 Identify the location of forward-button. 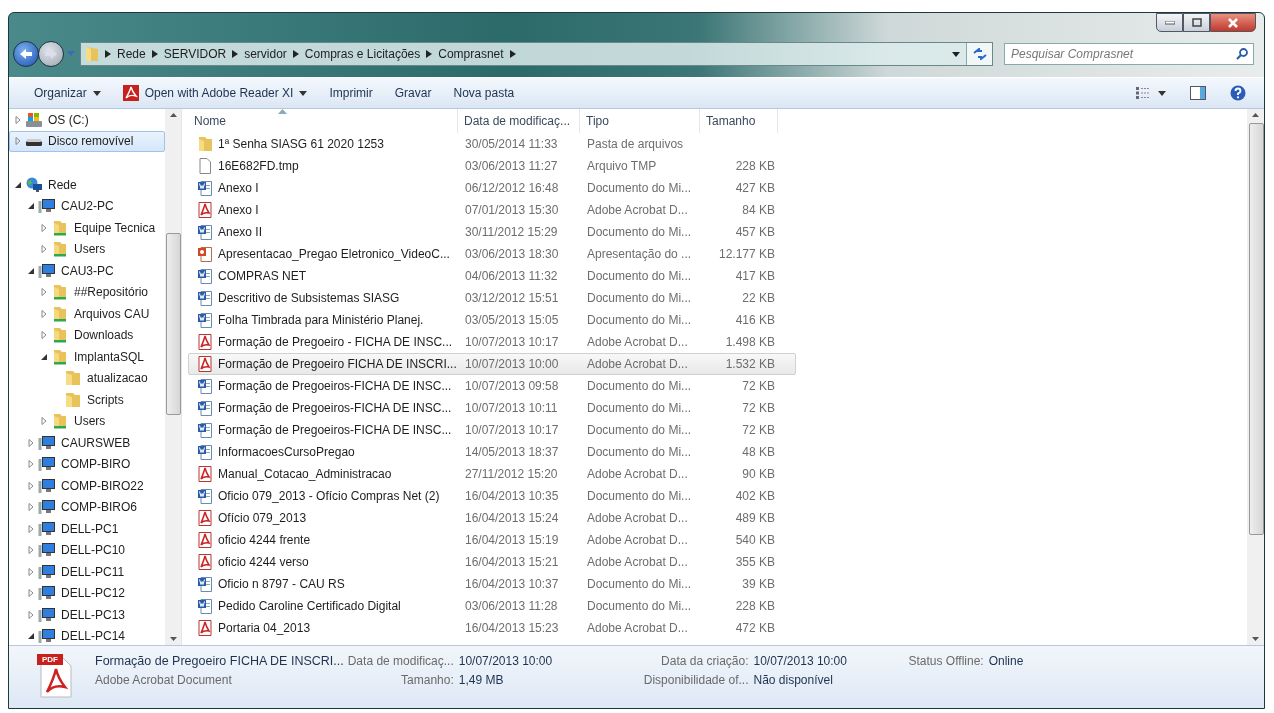
(51, 54).